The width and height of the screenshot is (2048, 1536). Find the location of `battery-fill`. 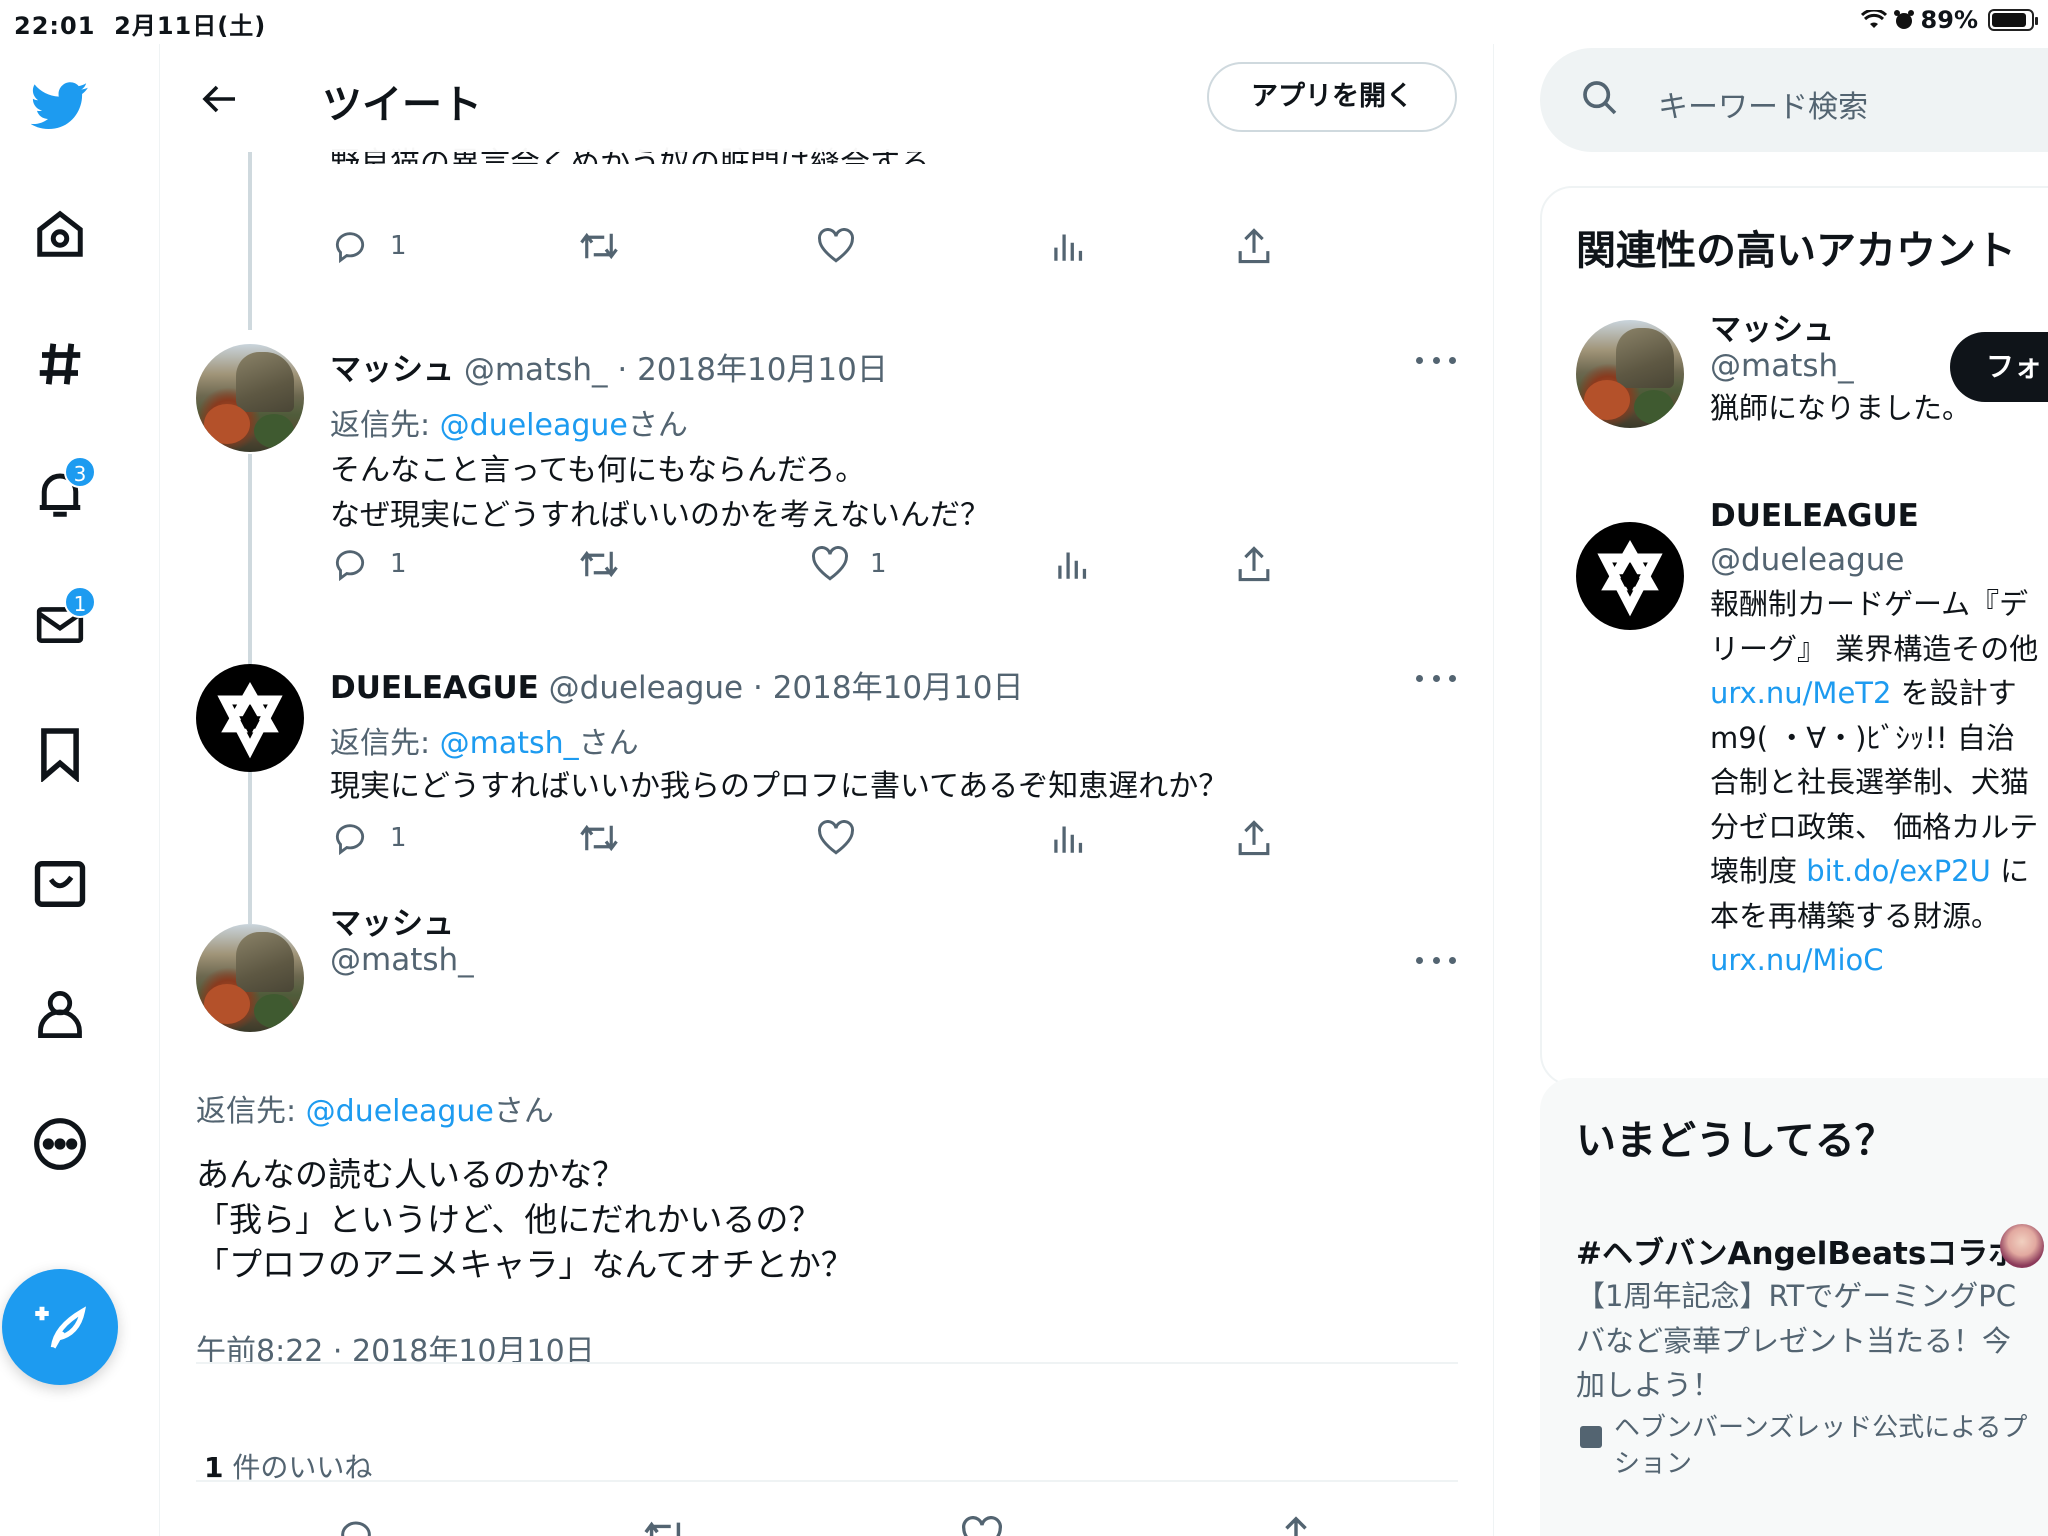

battery-fill is located at coordinates (2009, 20).